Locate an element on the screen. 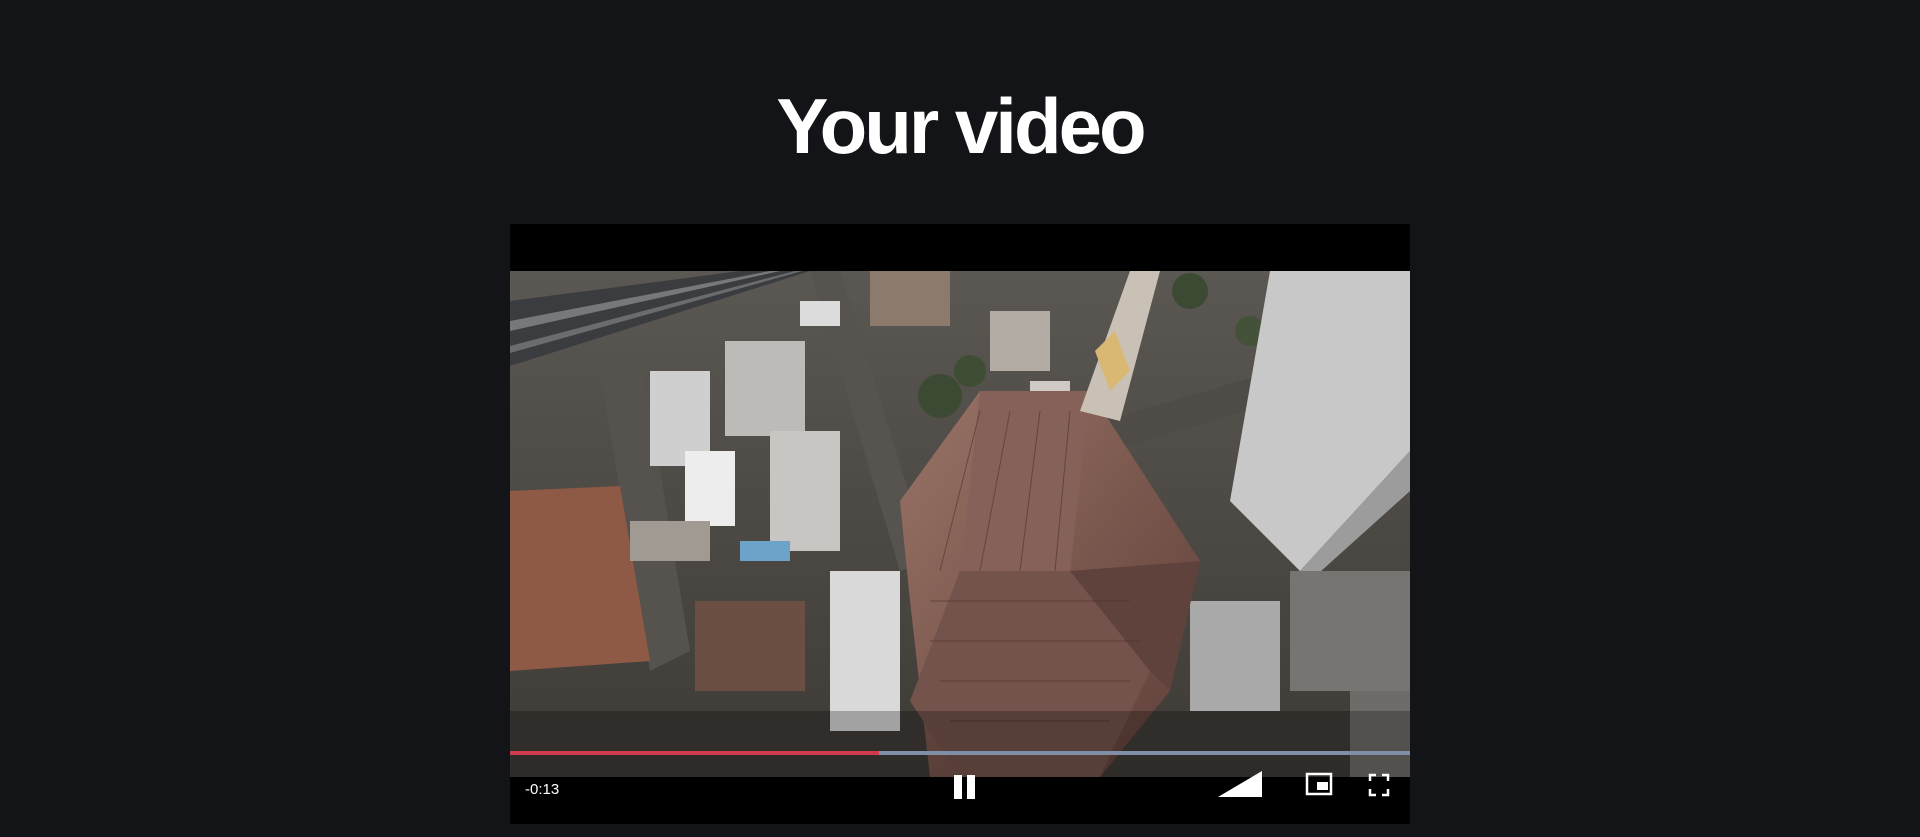  control-bar: -0:13 is located at coordinates (960, 797).